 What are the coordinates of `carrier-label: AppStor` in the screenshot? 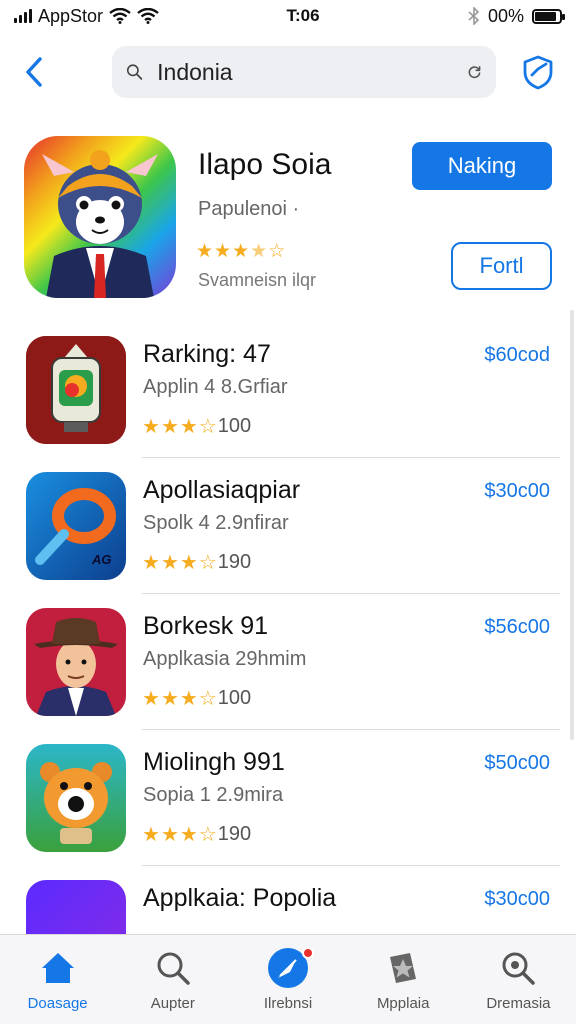 It's located at (71, 15).